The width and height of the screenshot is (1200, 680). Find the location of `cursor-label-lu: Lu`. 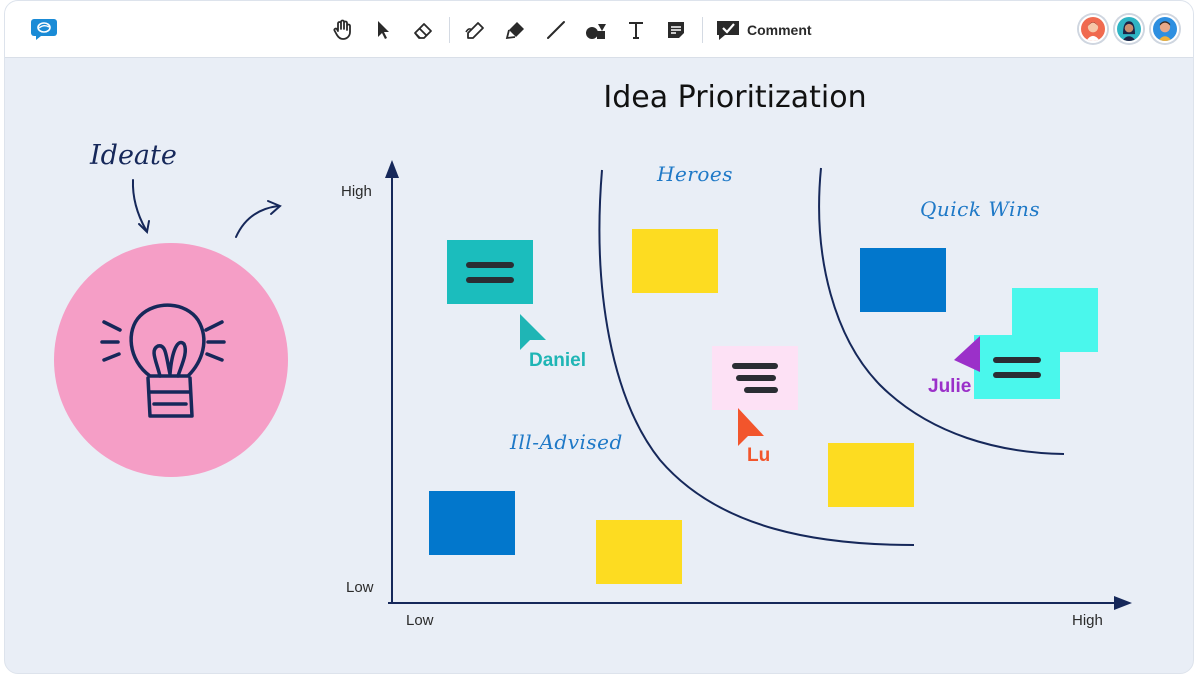

cursor-label-lu: Lu is located at coordinates (759, 455).